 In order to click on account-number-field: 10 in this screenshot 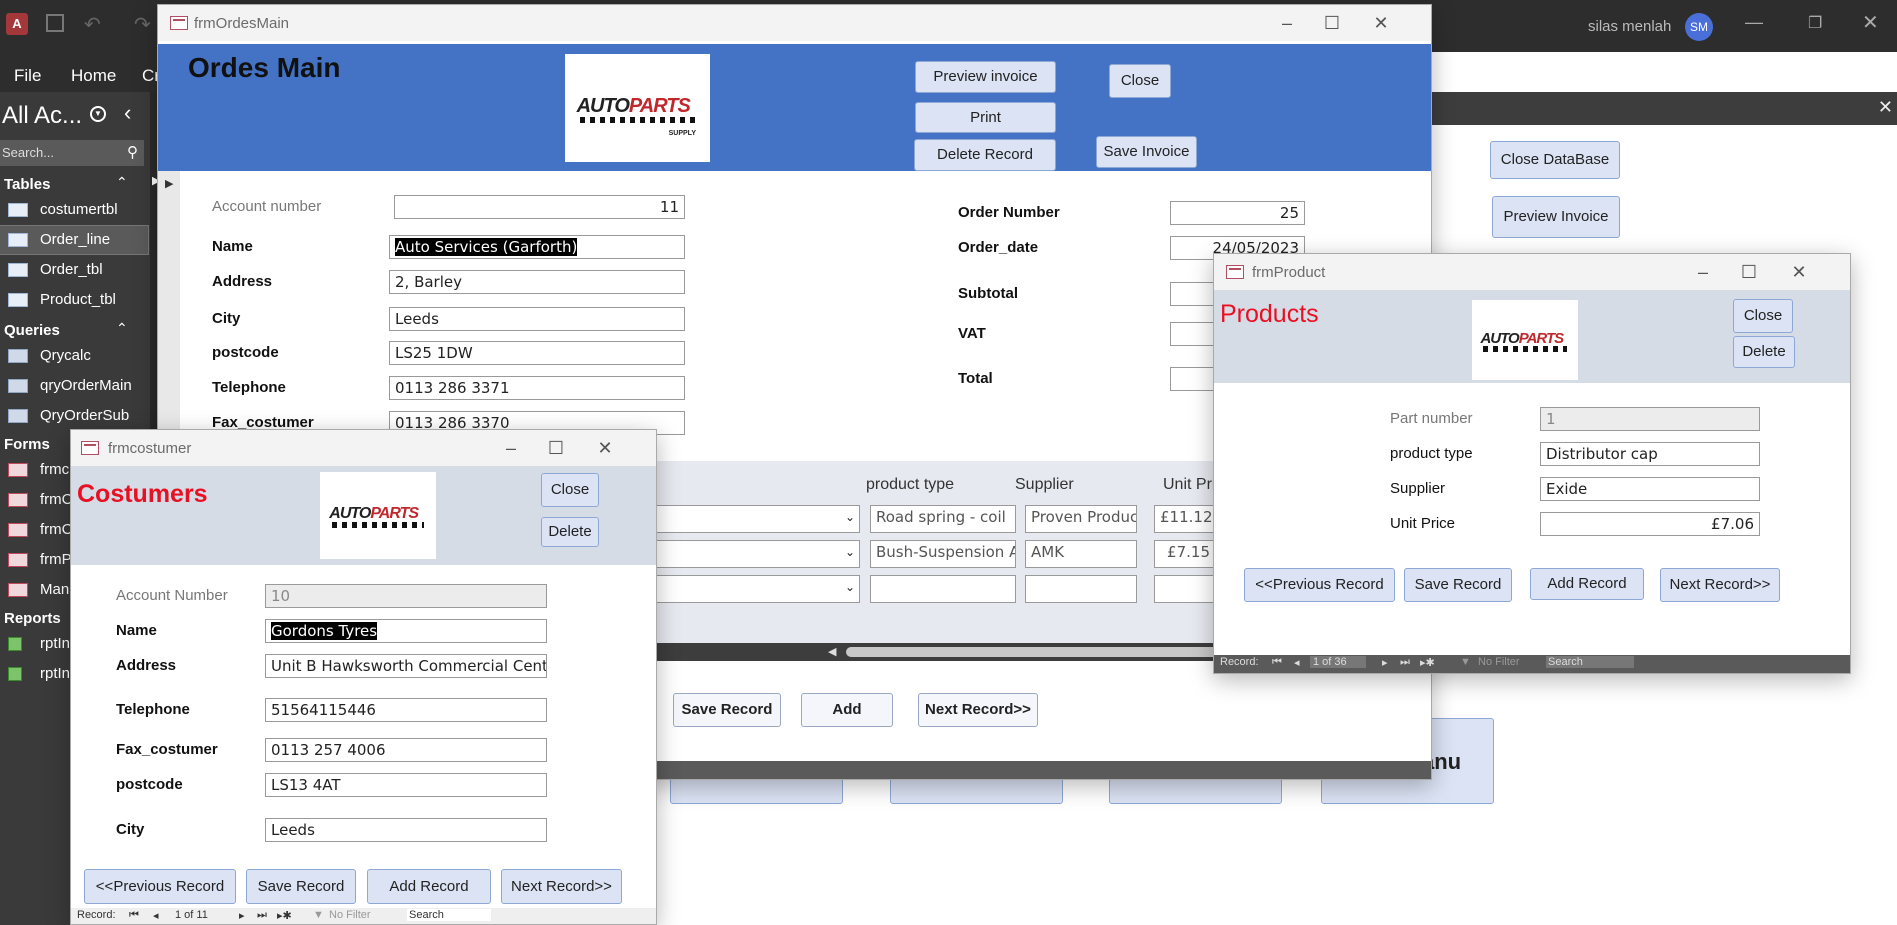, I will do `click(406, 596)`.